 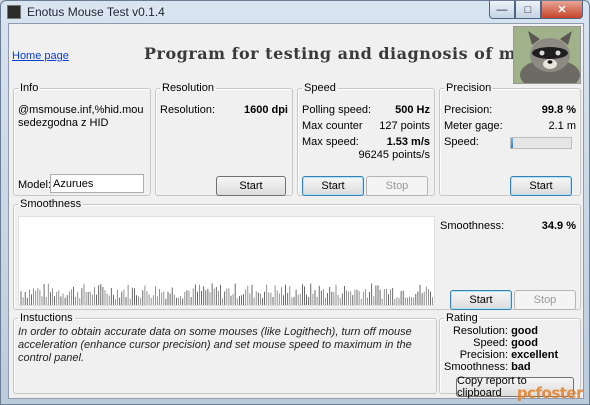 What do you see at coordinates (472, 226) in the screenshot?
I see `smoothness-label: Smoothness:` at bounding box center [472, 226].